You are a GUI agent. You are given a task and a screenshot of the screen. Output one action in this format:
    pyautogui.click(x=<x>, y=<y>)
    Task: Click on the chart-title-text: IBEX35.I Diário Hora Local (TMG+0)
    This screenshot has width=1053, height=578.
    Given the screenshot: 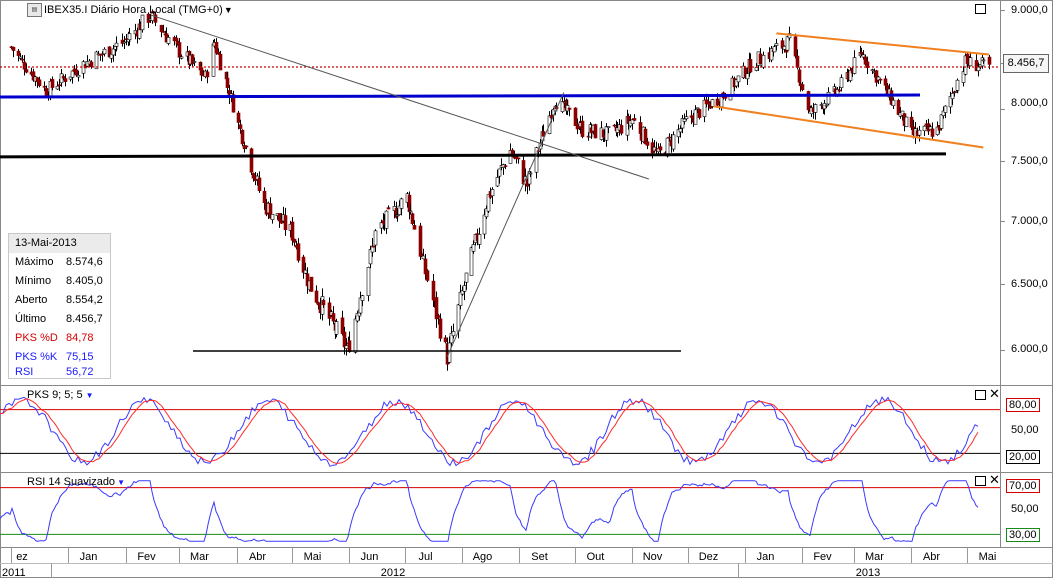 What is the action you would take?
    pyautogui.click(x=133, y=10)
    